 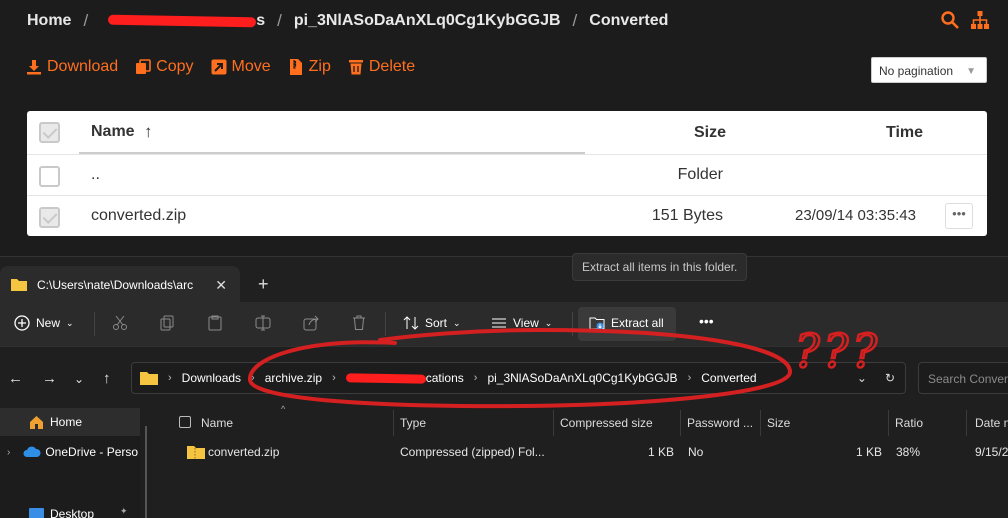 I want to click on explorer-tab: C:\Users\nate\Downloads\arc ✕, so click(x=120, y=284).